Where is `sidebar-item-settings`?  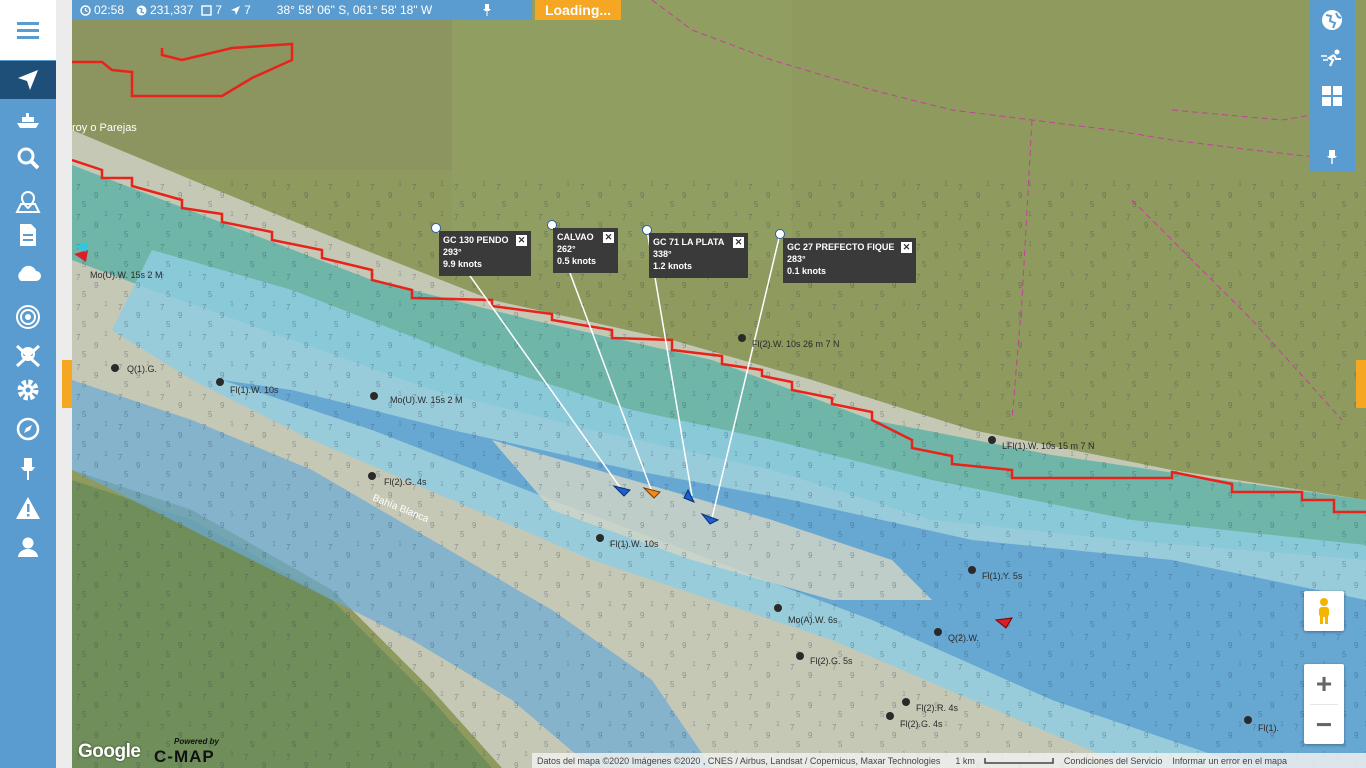
sidebar-item-settings is located at coordinates (28, 390).